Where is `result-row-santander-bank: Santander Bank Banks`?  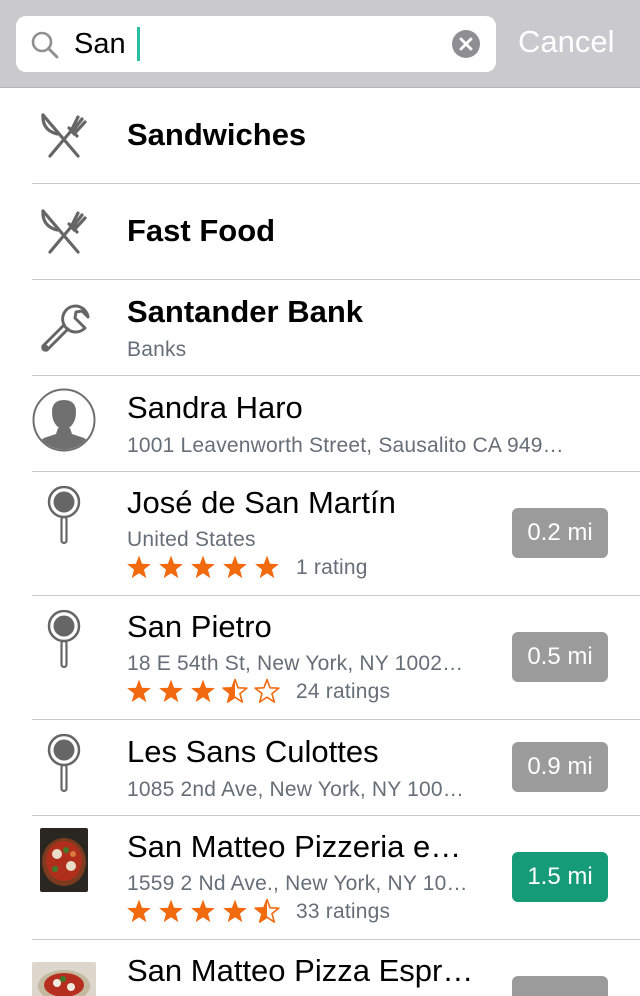 result-row-santander-bank: Santander Bank Banks is located at coordinates (320, 328).